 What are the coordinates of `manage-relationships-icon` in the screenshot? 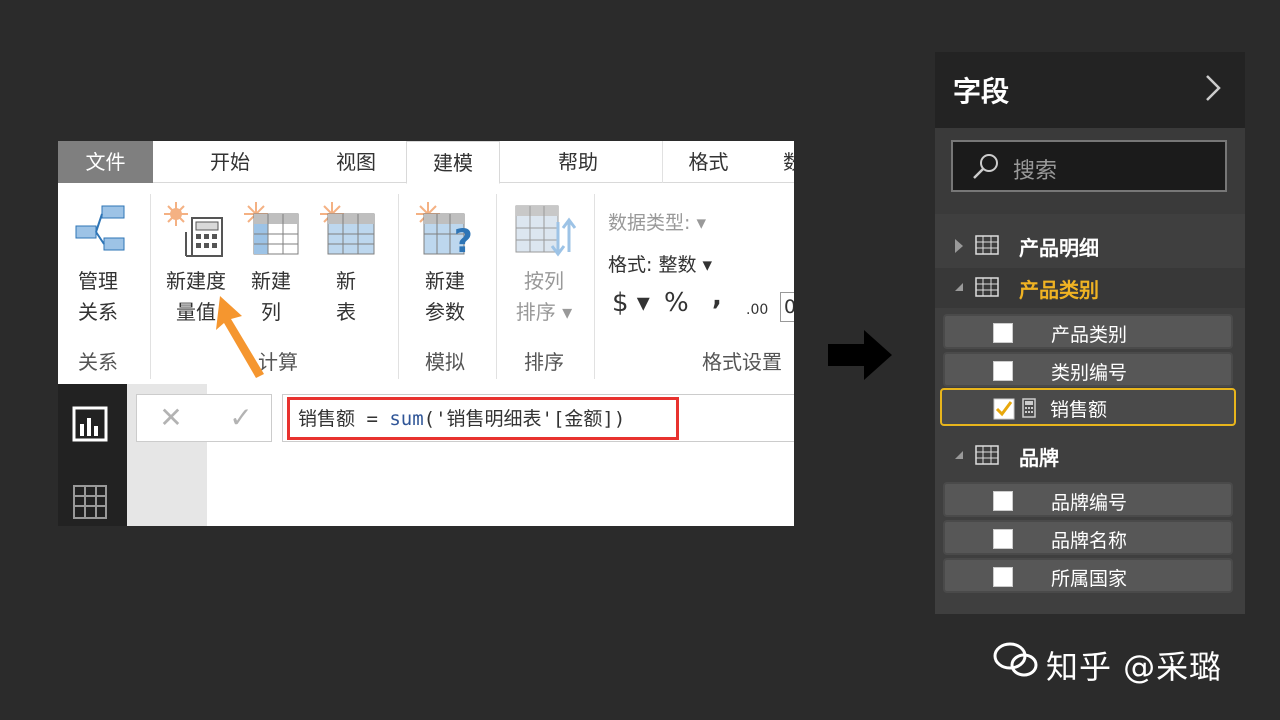 It's located at (100, 228).